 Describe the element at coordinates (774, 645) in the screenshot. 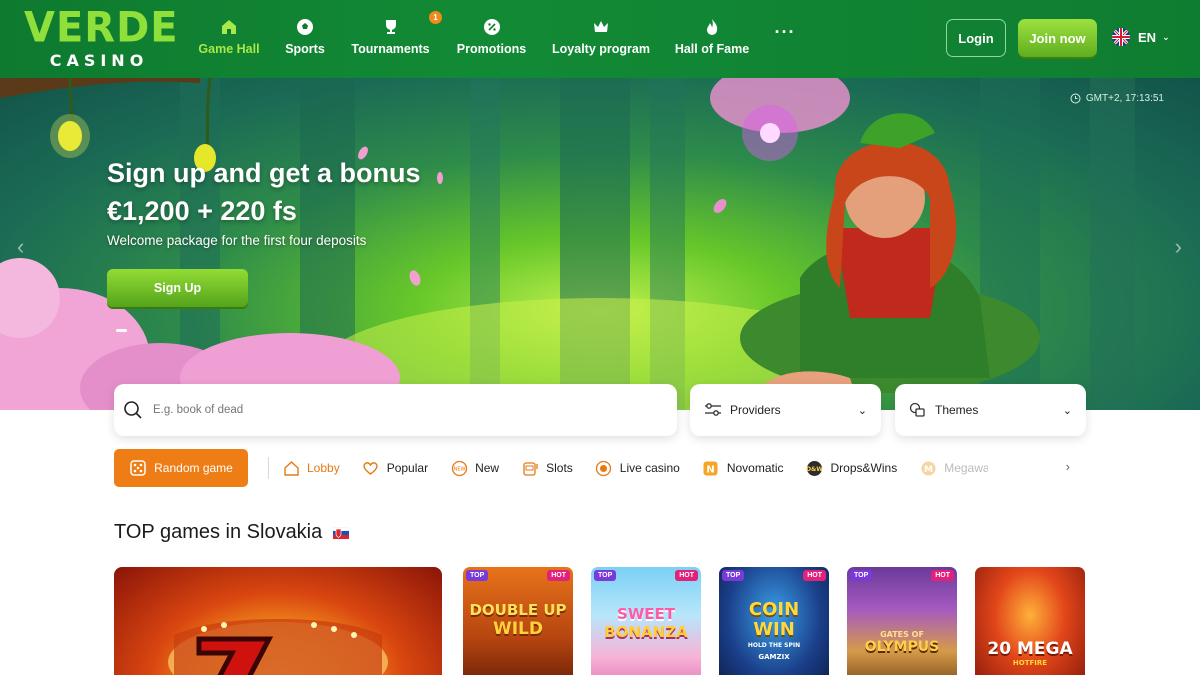

I see `game-tagline: HOLD THE SPIN` at that location.